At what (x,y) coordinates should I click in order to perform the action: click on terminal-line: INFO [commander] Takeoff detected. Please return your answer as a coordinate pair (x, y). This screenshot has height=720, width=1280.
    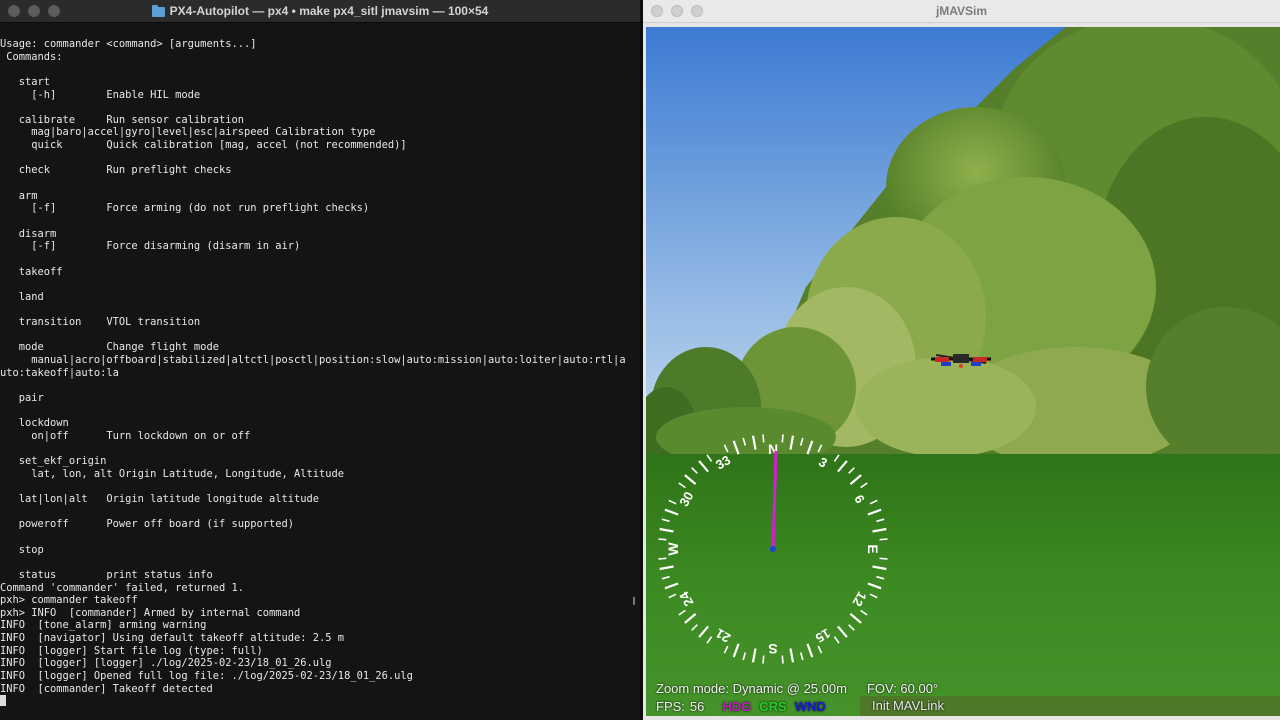
    Looking at the image, I should click on (106, 688).